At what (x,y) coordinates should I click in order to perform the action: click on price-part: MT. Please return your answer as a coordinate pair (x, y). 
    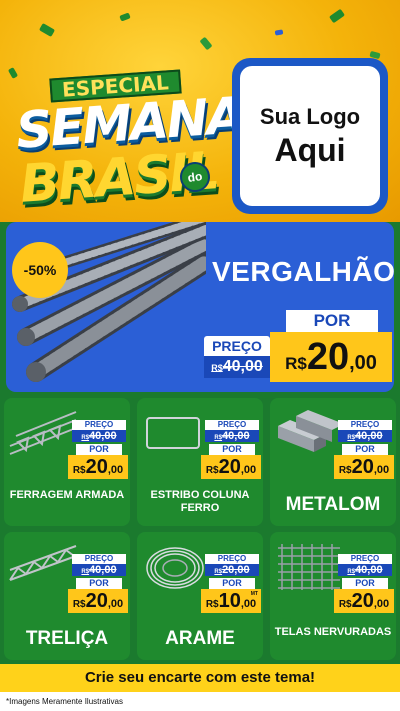
    Looking at the image, I should click on (254, 594).